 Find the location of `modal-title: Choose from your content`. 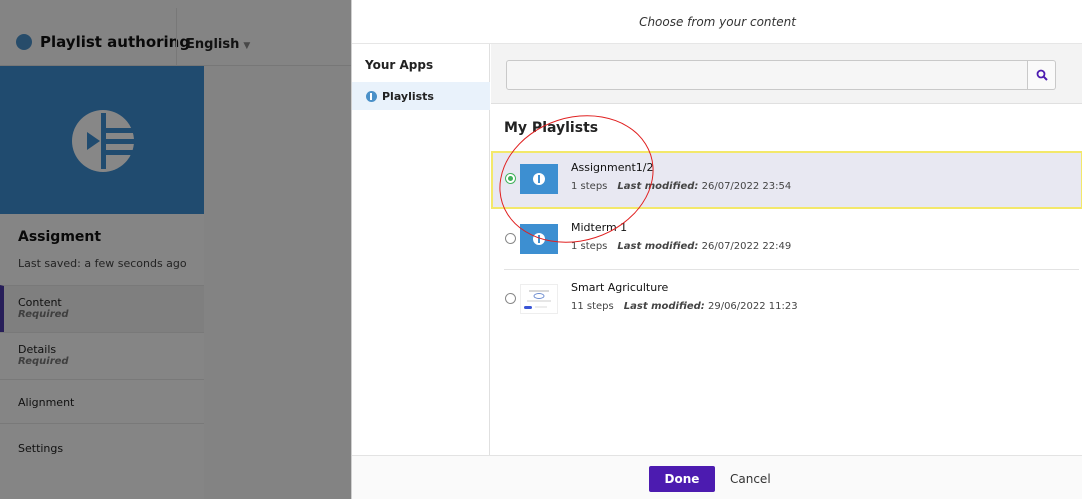

modal-title: Choose from your content is located at coordinates (717, 21).